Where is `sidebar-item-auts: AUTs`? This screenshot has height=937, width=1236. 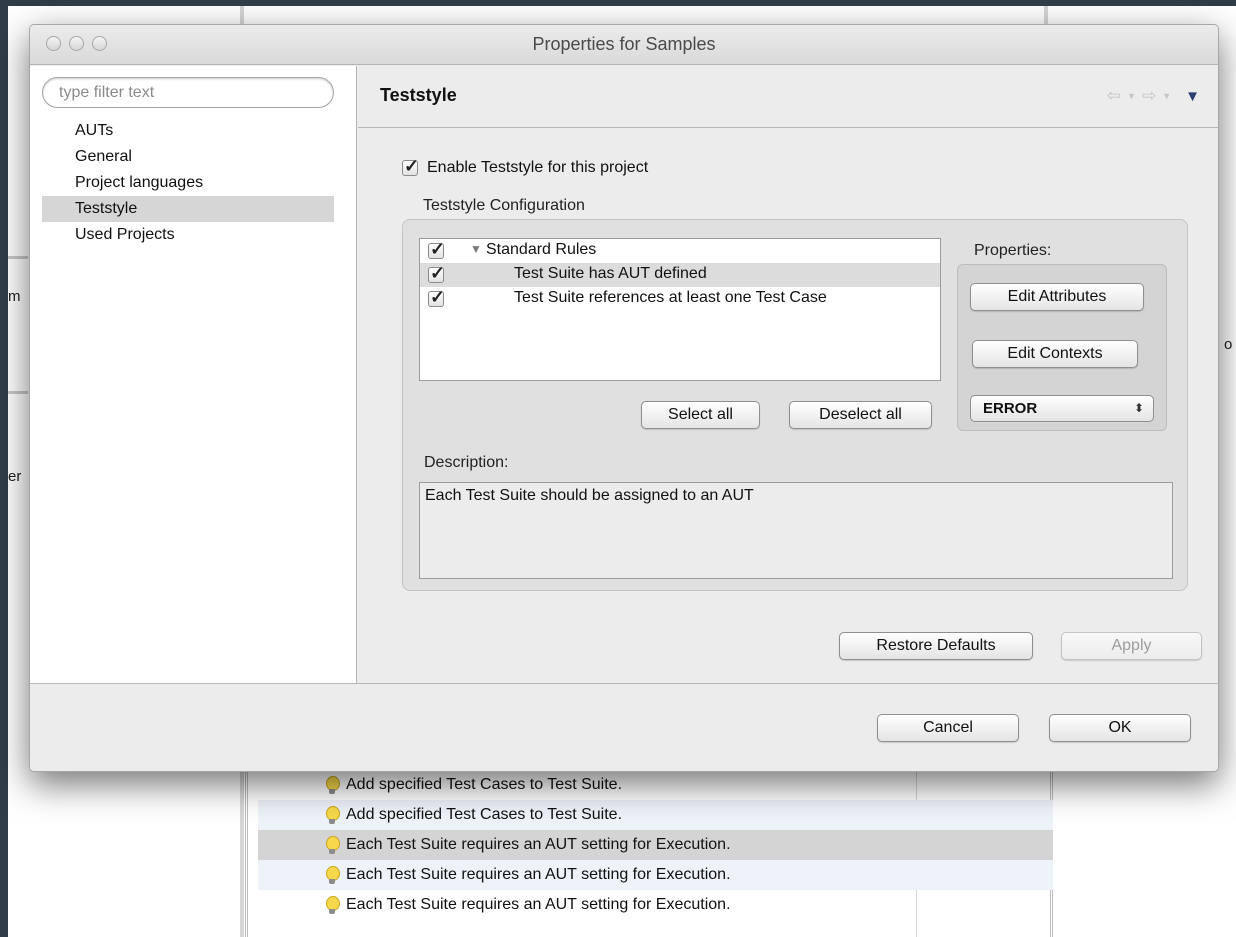 sidebar-item-auts: AUTs is located at coordinates (188, 131).